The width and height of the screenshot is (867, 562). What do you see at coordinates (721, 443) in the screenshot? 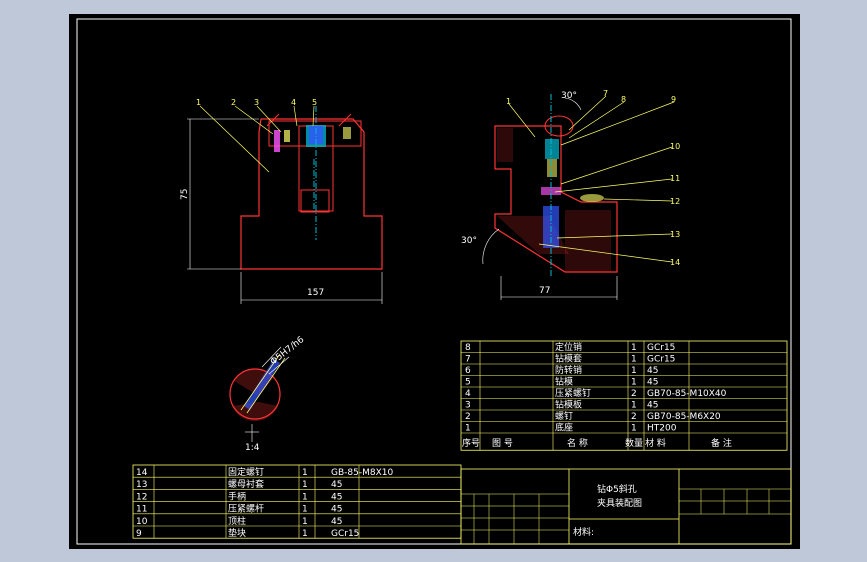
I see `bom-upper-header-note: 备 注` at bounding box center [721, 443].